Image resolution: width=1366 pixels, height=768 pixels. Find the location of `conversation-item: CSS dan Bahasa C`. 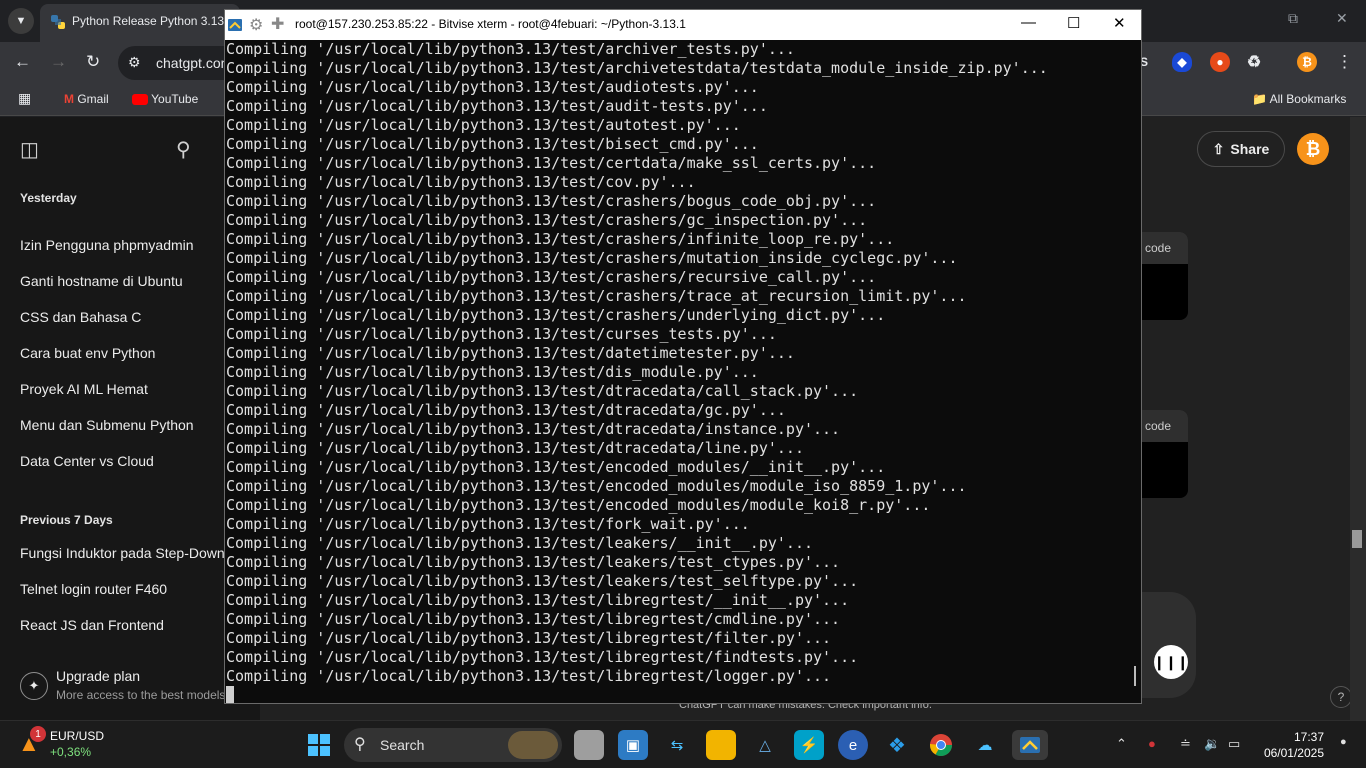

conversation-item: CSS dan Bahasa C is located at coordinates (80, 317).